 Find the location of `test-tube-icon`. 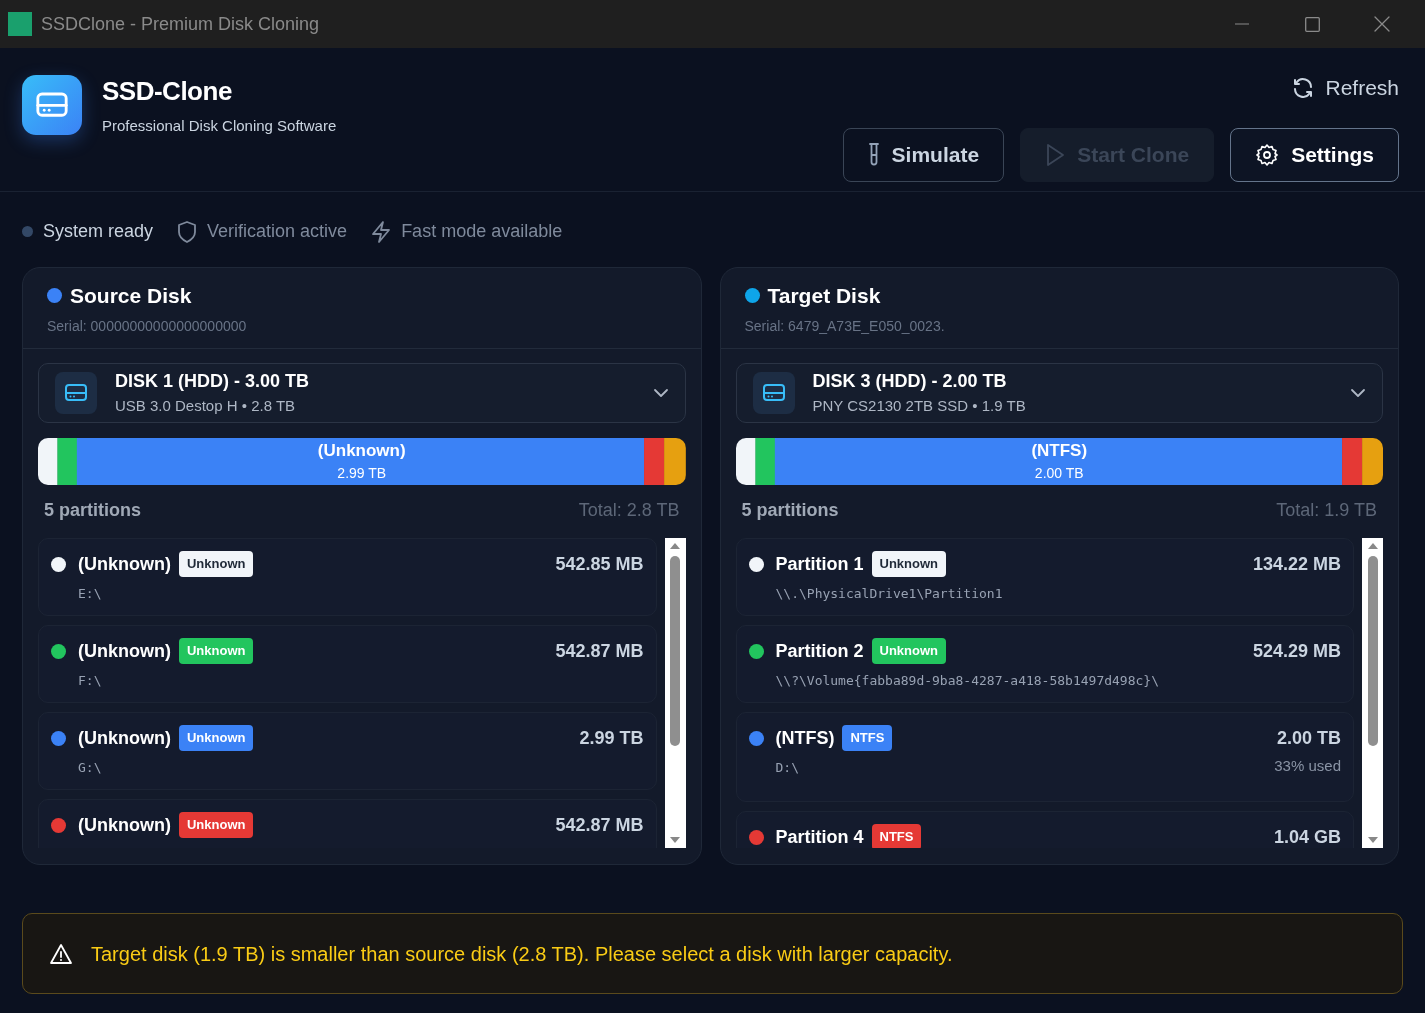

test-tube-icon is located at coordinates (873, 154).